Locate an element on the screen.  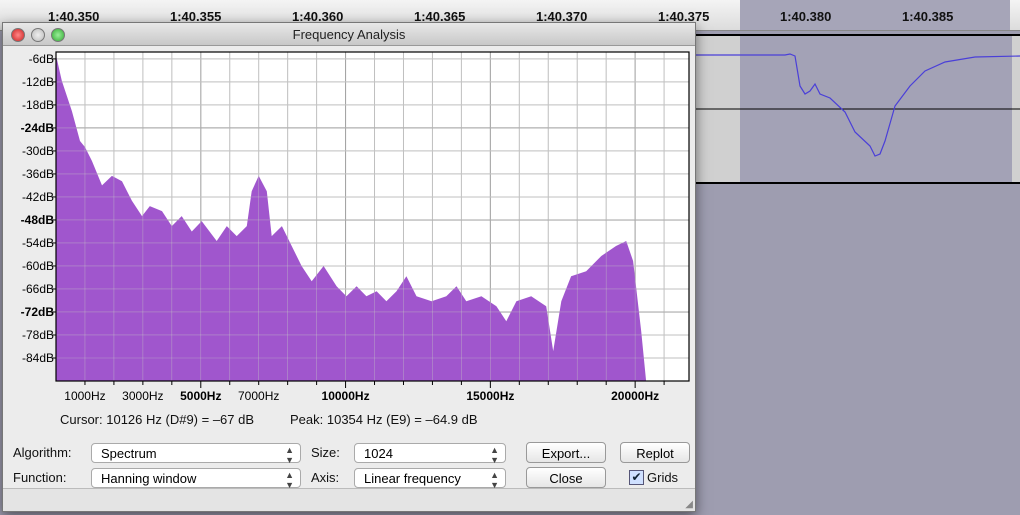
size-value: 1024 is located at coordinates (378, 453).